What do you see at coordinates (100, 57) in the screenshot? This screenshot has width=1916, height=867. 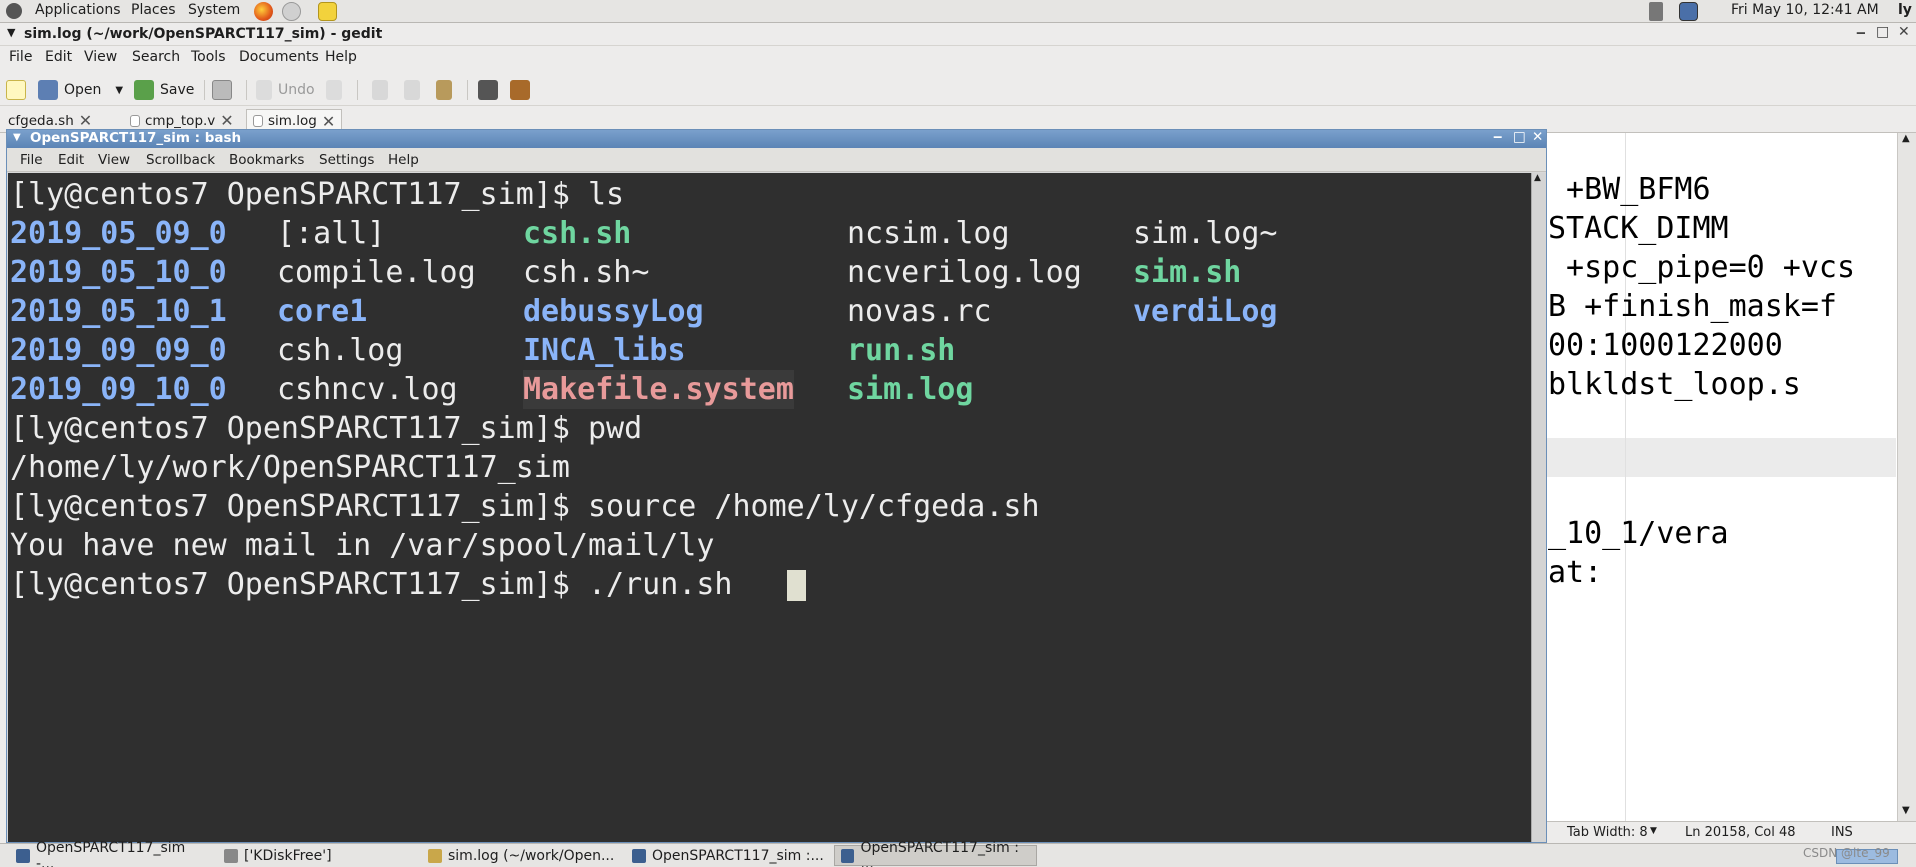 I see `menu-view: View` at bounding box center [100, 57].